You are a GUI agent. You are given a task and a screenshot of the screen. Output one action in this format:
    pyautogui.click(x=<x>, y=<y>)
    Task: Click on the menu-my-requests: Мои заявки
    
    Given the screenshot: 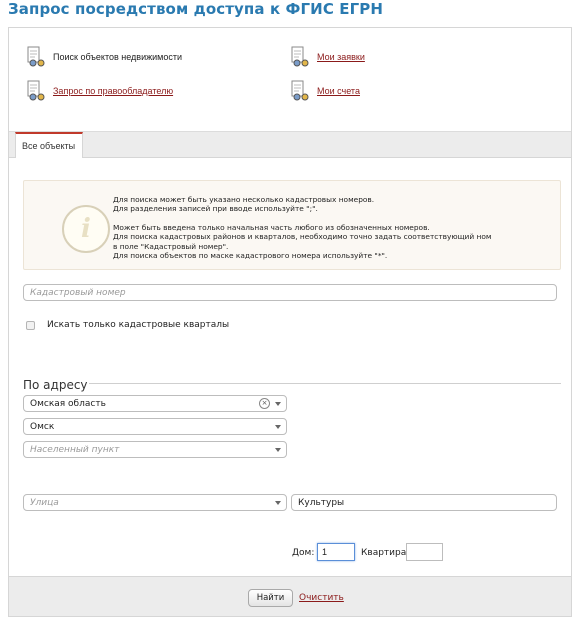 What is the action you would take?
    pyautogui.click(x=327, y=57)
    